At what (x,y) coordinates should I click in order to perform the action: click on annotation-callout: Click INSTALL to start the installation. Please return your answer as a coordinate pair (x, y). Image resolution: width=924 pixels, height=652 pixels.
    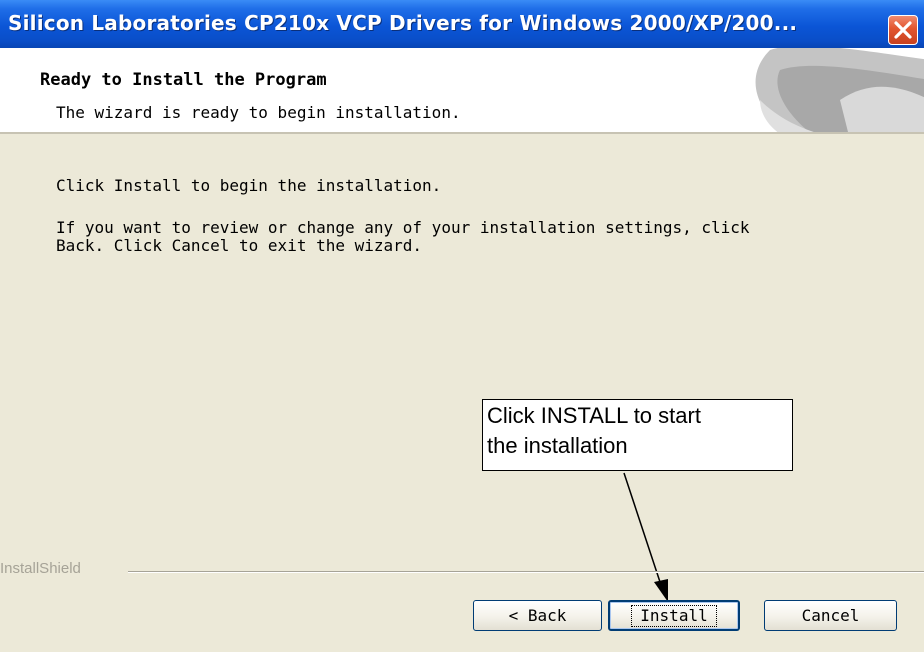
    Looking at the image, I should click on (637, 435).